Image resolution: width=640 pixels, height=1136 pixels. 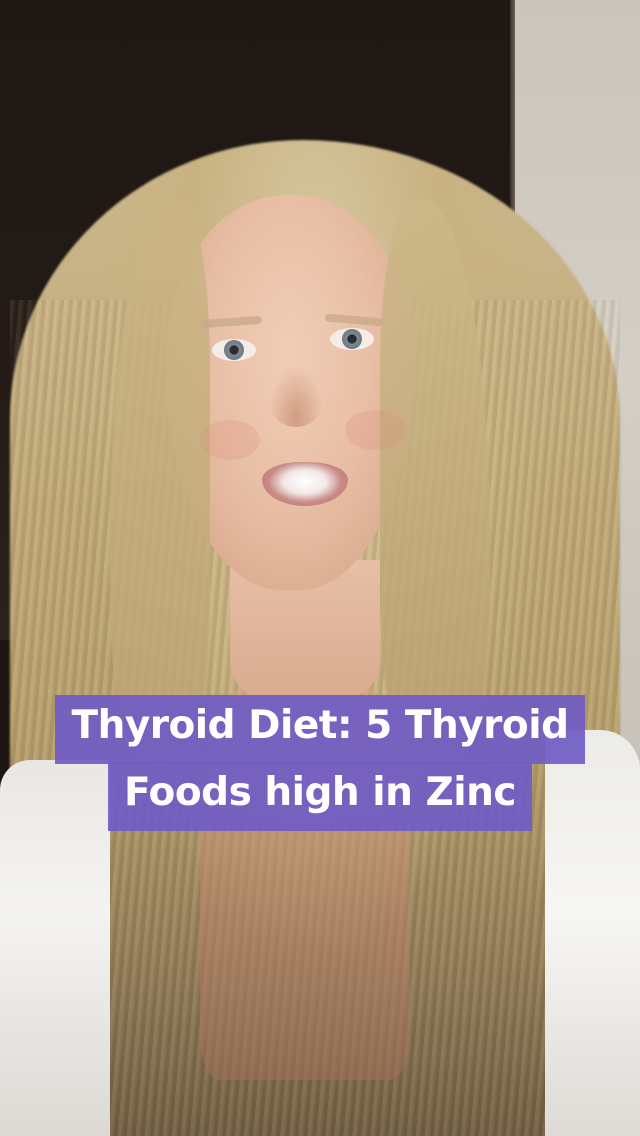 I want to click on iris-right, so click(x=352, y=339).